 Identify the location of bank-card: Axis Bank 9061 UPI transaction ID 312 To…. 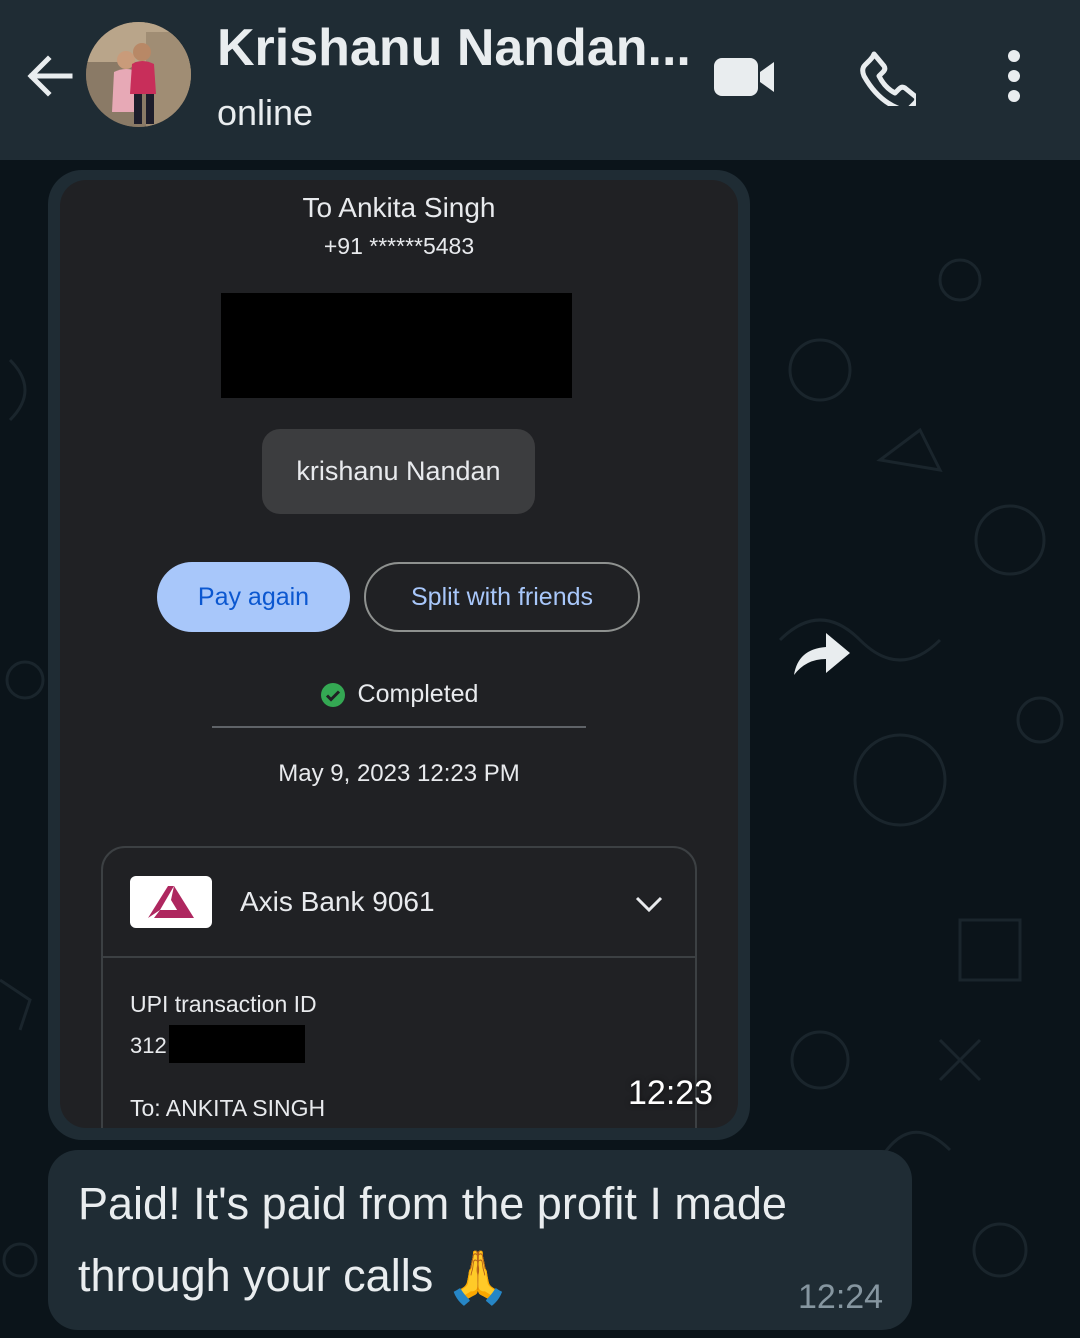
(399, 987).